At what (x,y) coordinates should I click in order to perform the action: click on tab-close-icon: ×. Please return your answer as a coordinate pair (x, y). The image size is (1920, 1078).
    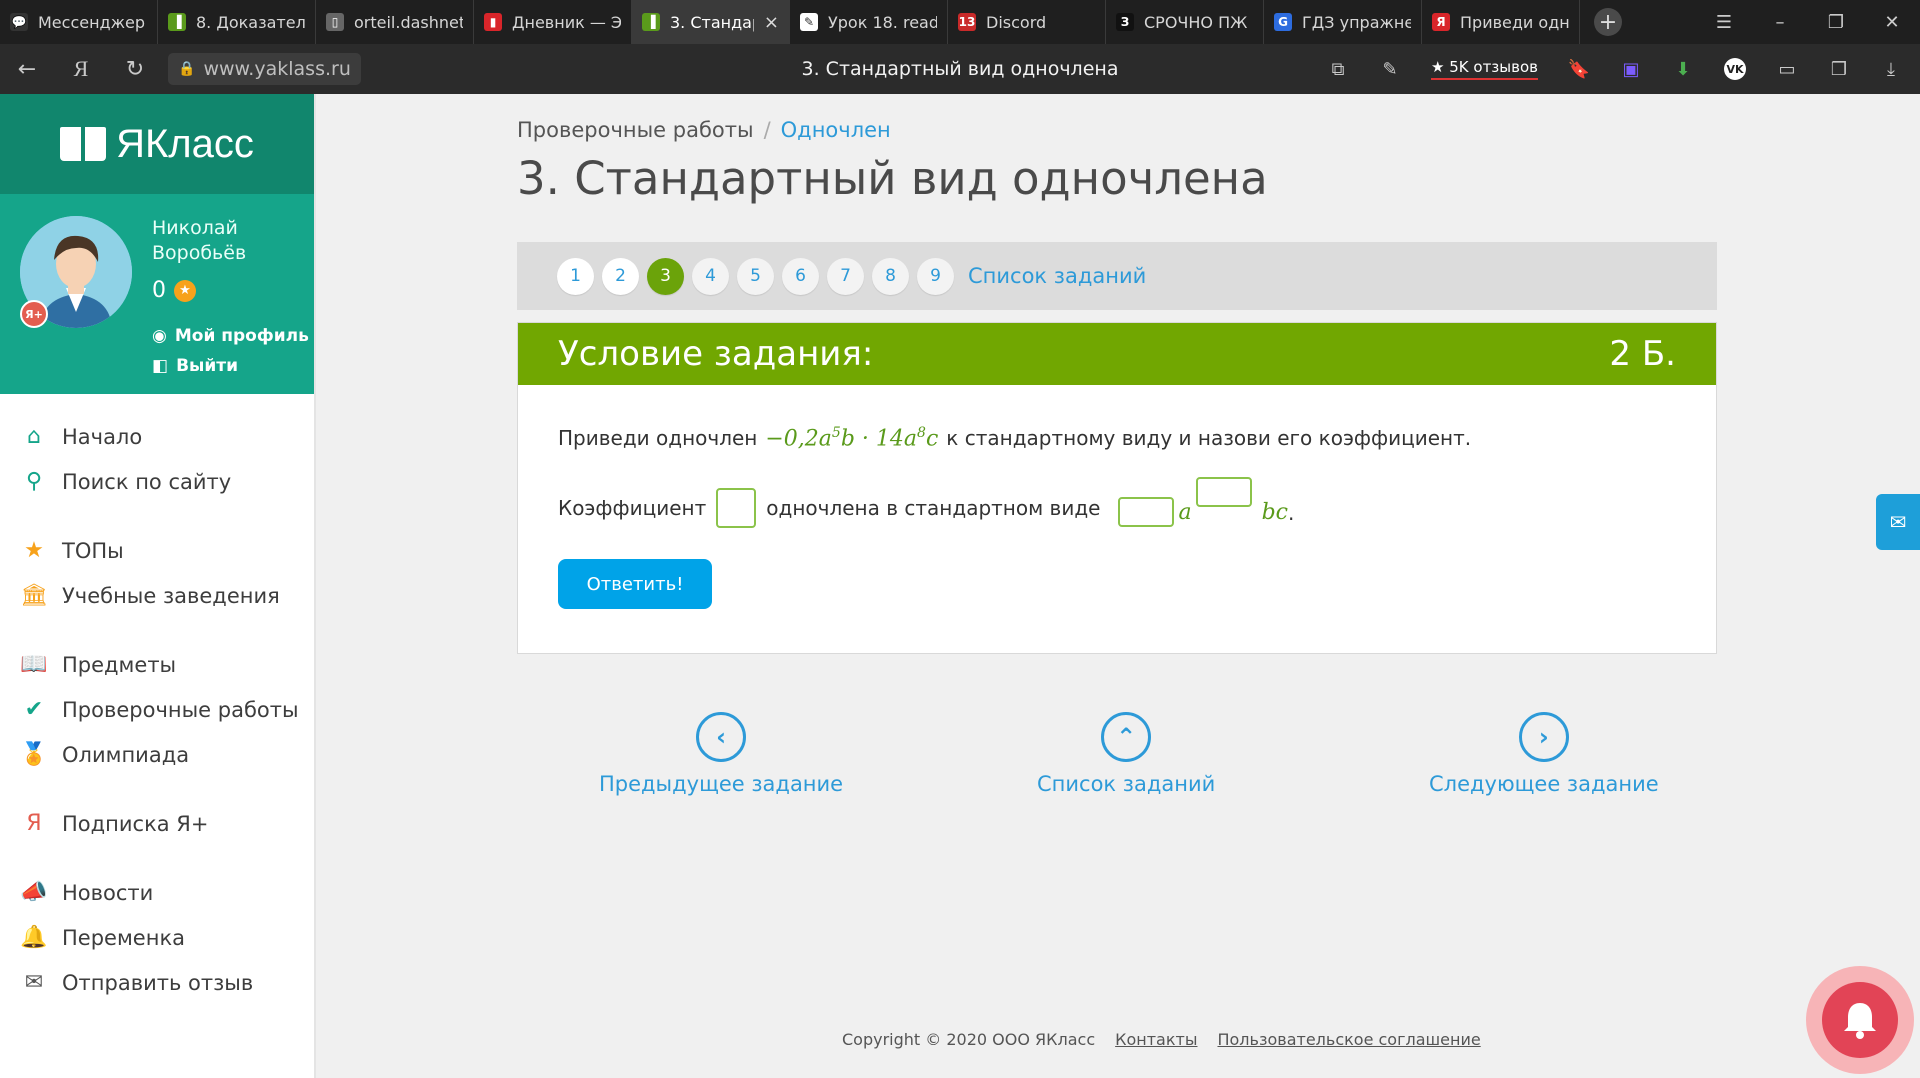
    Looking at the image, I should click on (771, 22).